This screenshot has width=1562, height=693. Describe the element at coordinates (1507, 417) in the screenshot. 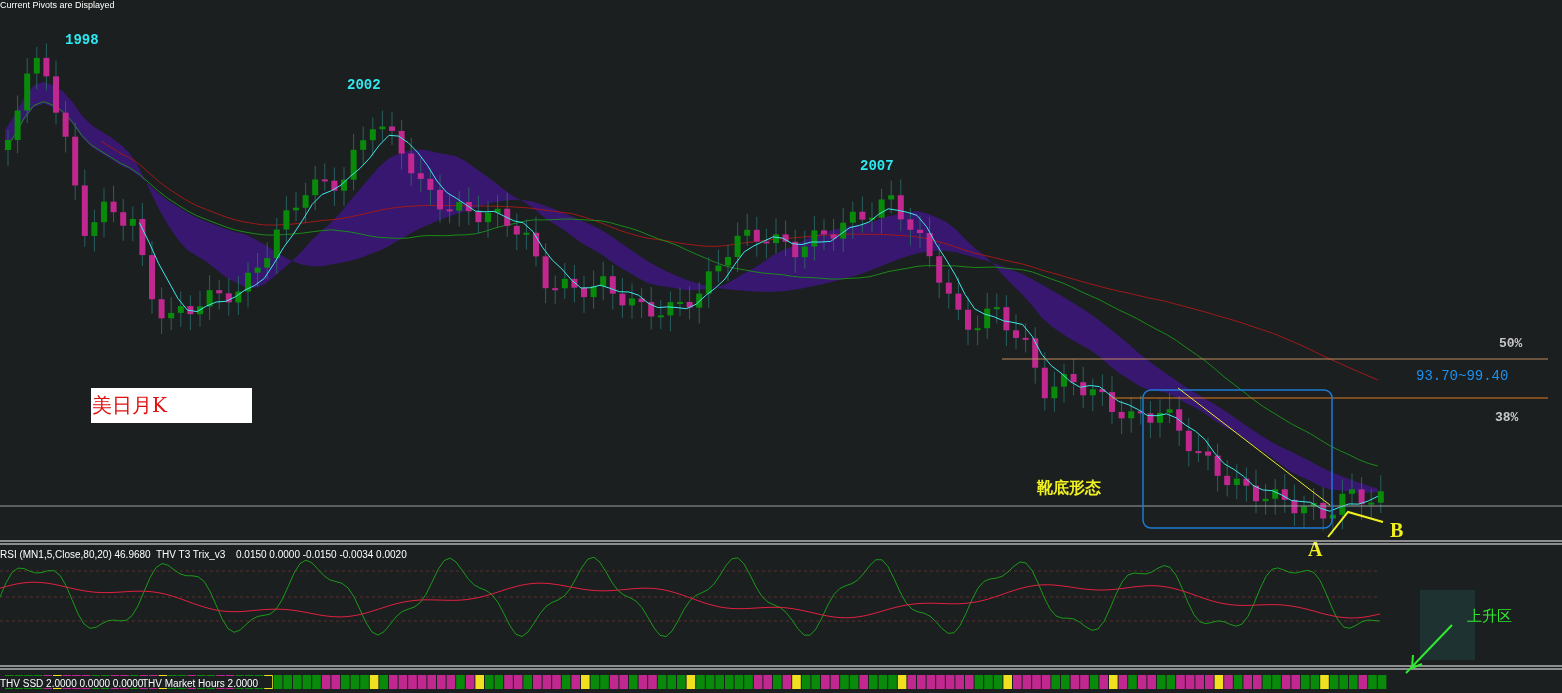

I see `level-label: 38%` at that location.